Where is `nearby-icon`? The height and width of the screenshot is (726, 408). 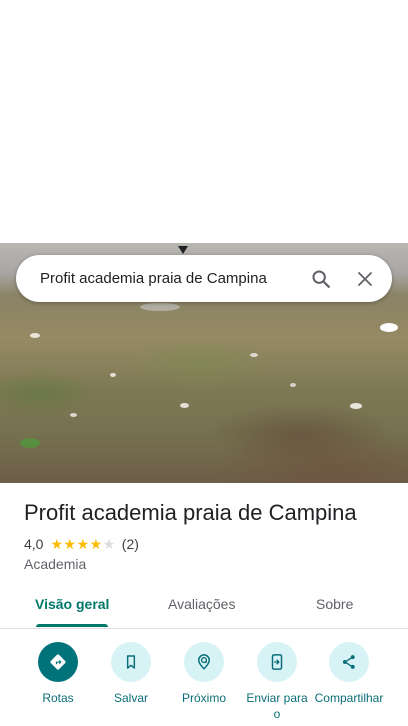 nearby-icon is located at coordinates (204, 662).